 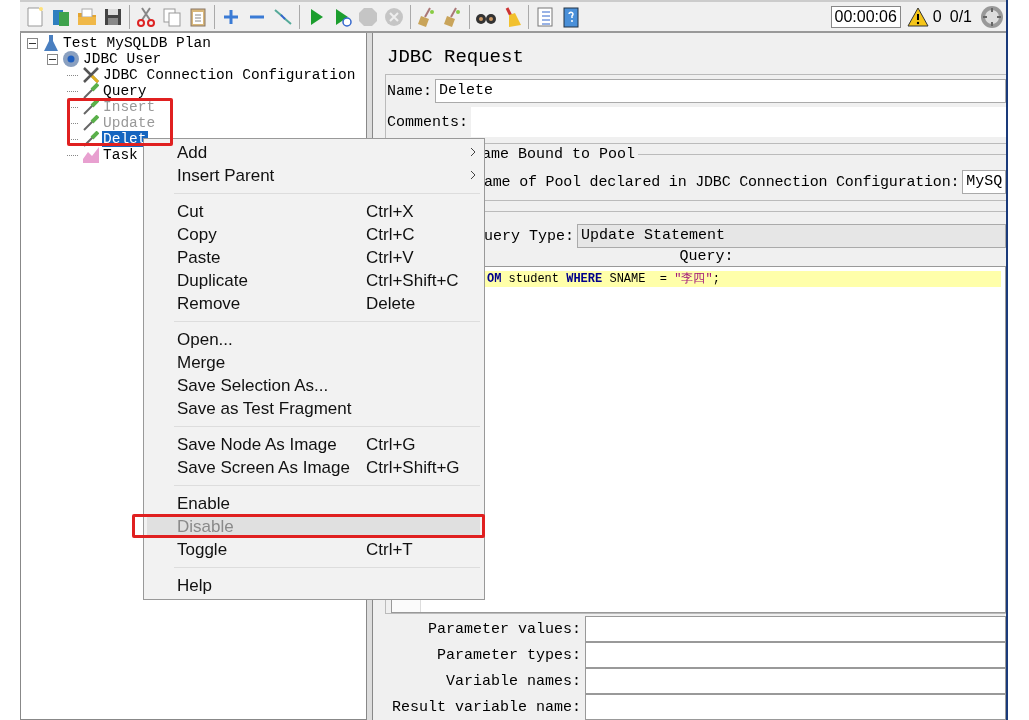 What do you see at coordinates (313, 175) in the screenshot?
I see `menu-item: Insert Parent` at bounding box center [313, 175].